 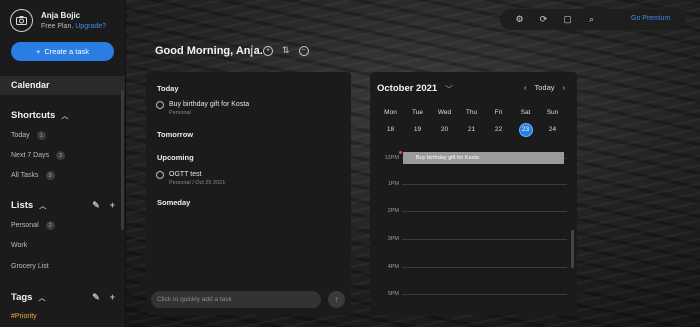 What do you see at coordinates (407, 88) in the screenshot?
I see `calendar-month: October 2021` at bounding box center [407, 88].